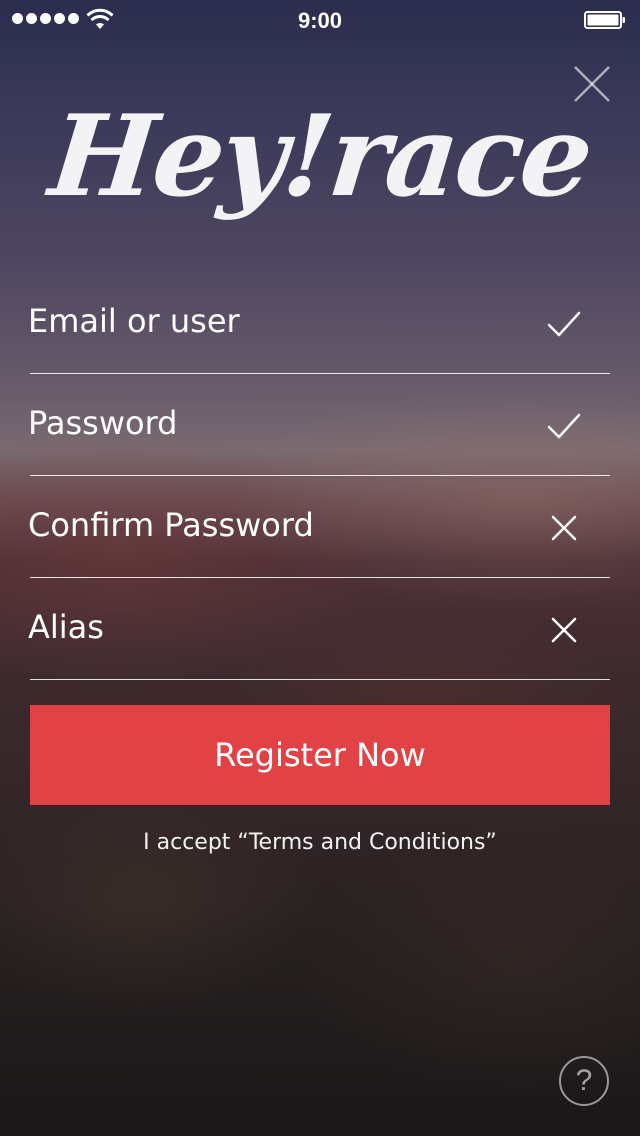  I want to click on email-field: Email or user, so click(319, 323).